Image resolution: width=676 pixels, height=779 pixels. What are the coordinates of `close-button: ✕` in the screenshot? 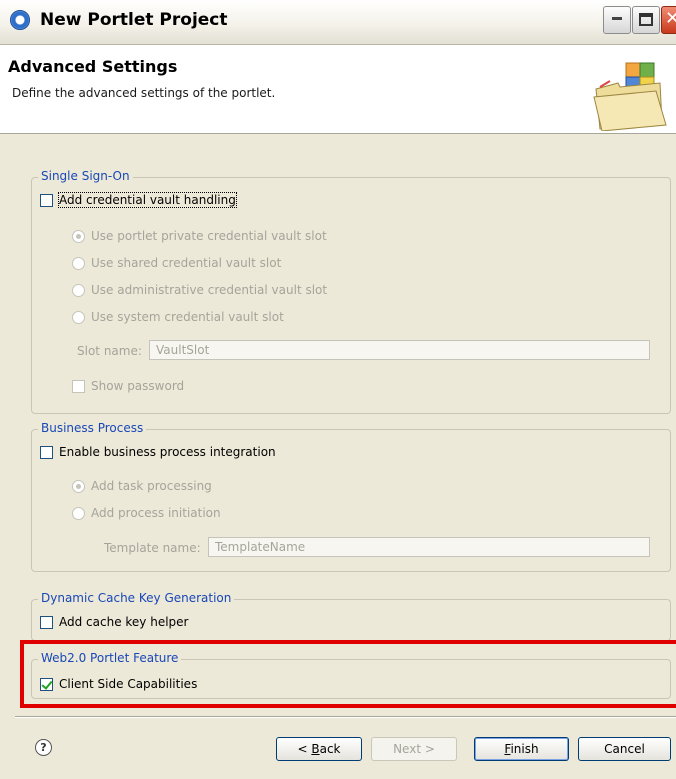 It's located at (668, 20).